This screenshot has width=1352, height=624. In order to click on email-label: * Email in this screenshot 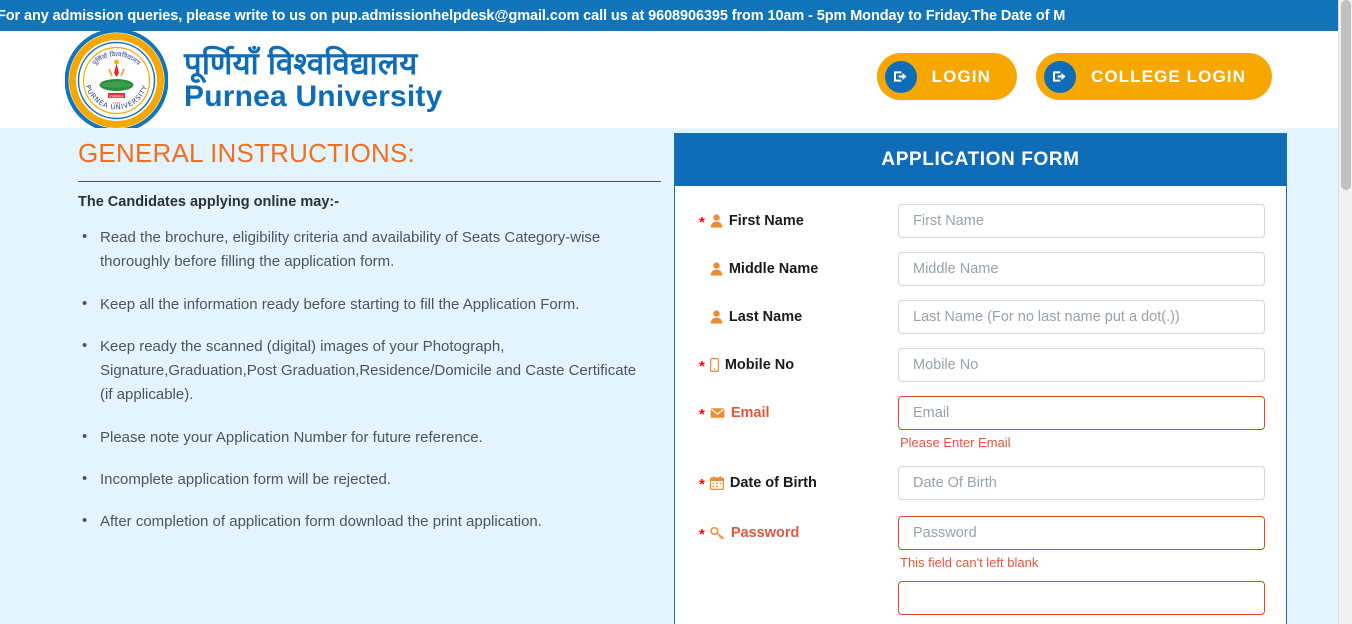, I will do `click(798, 409)`.